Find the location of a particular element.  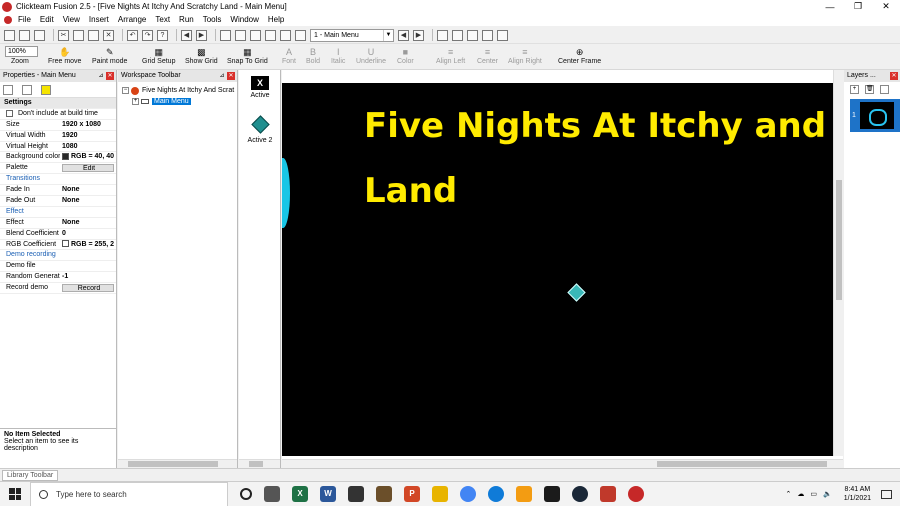

next-frame-icon: ▶ is located at coordinates (418, 35).